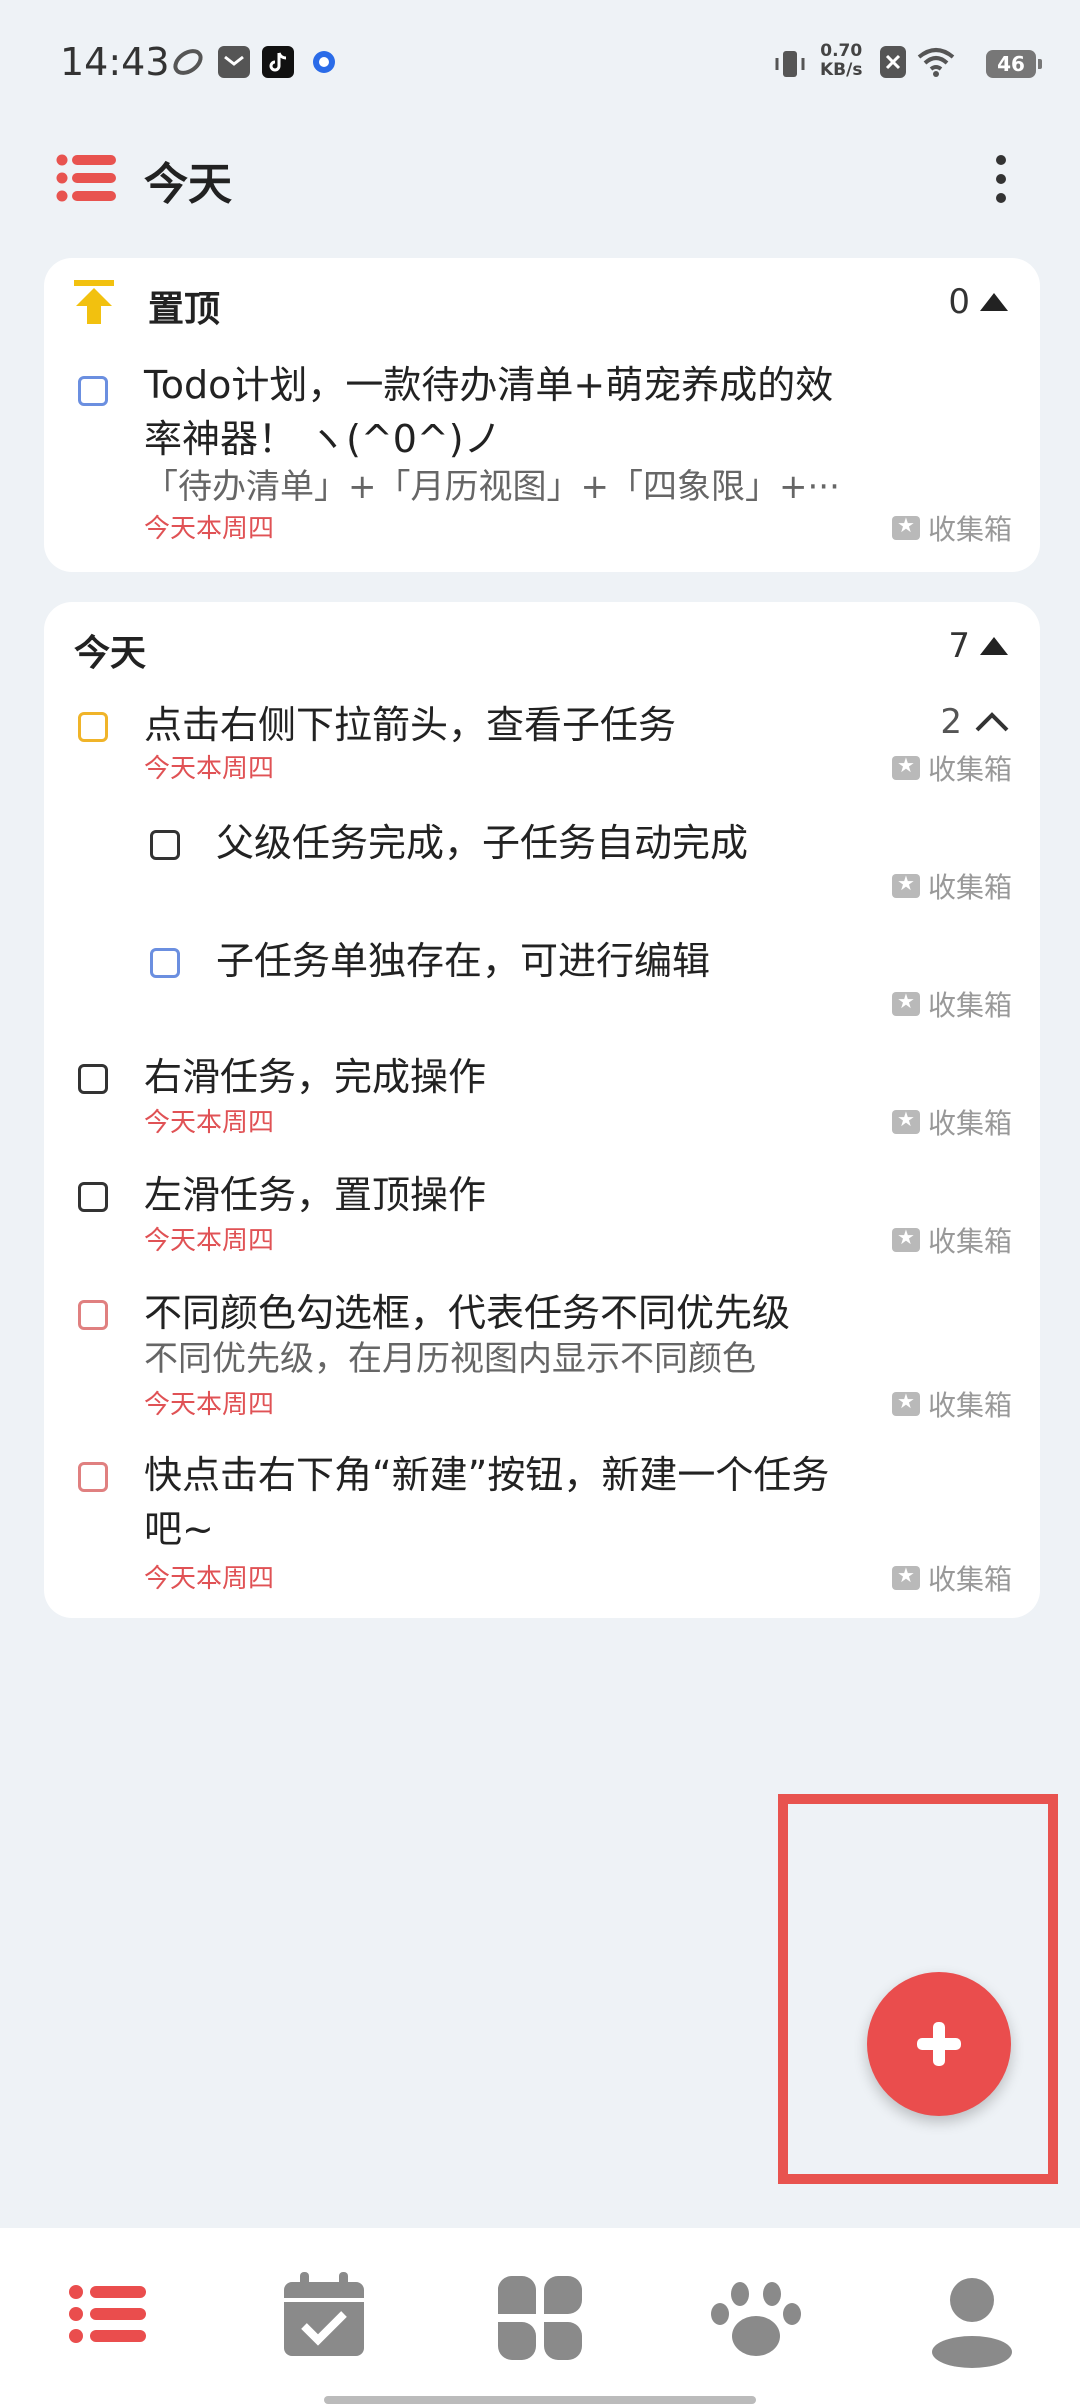  I want to click on task-note: 「待办清单」+「月历视图」+「四象限」+···, so click(492, 487).